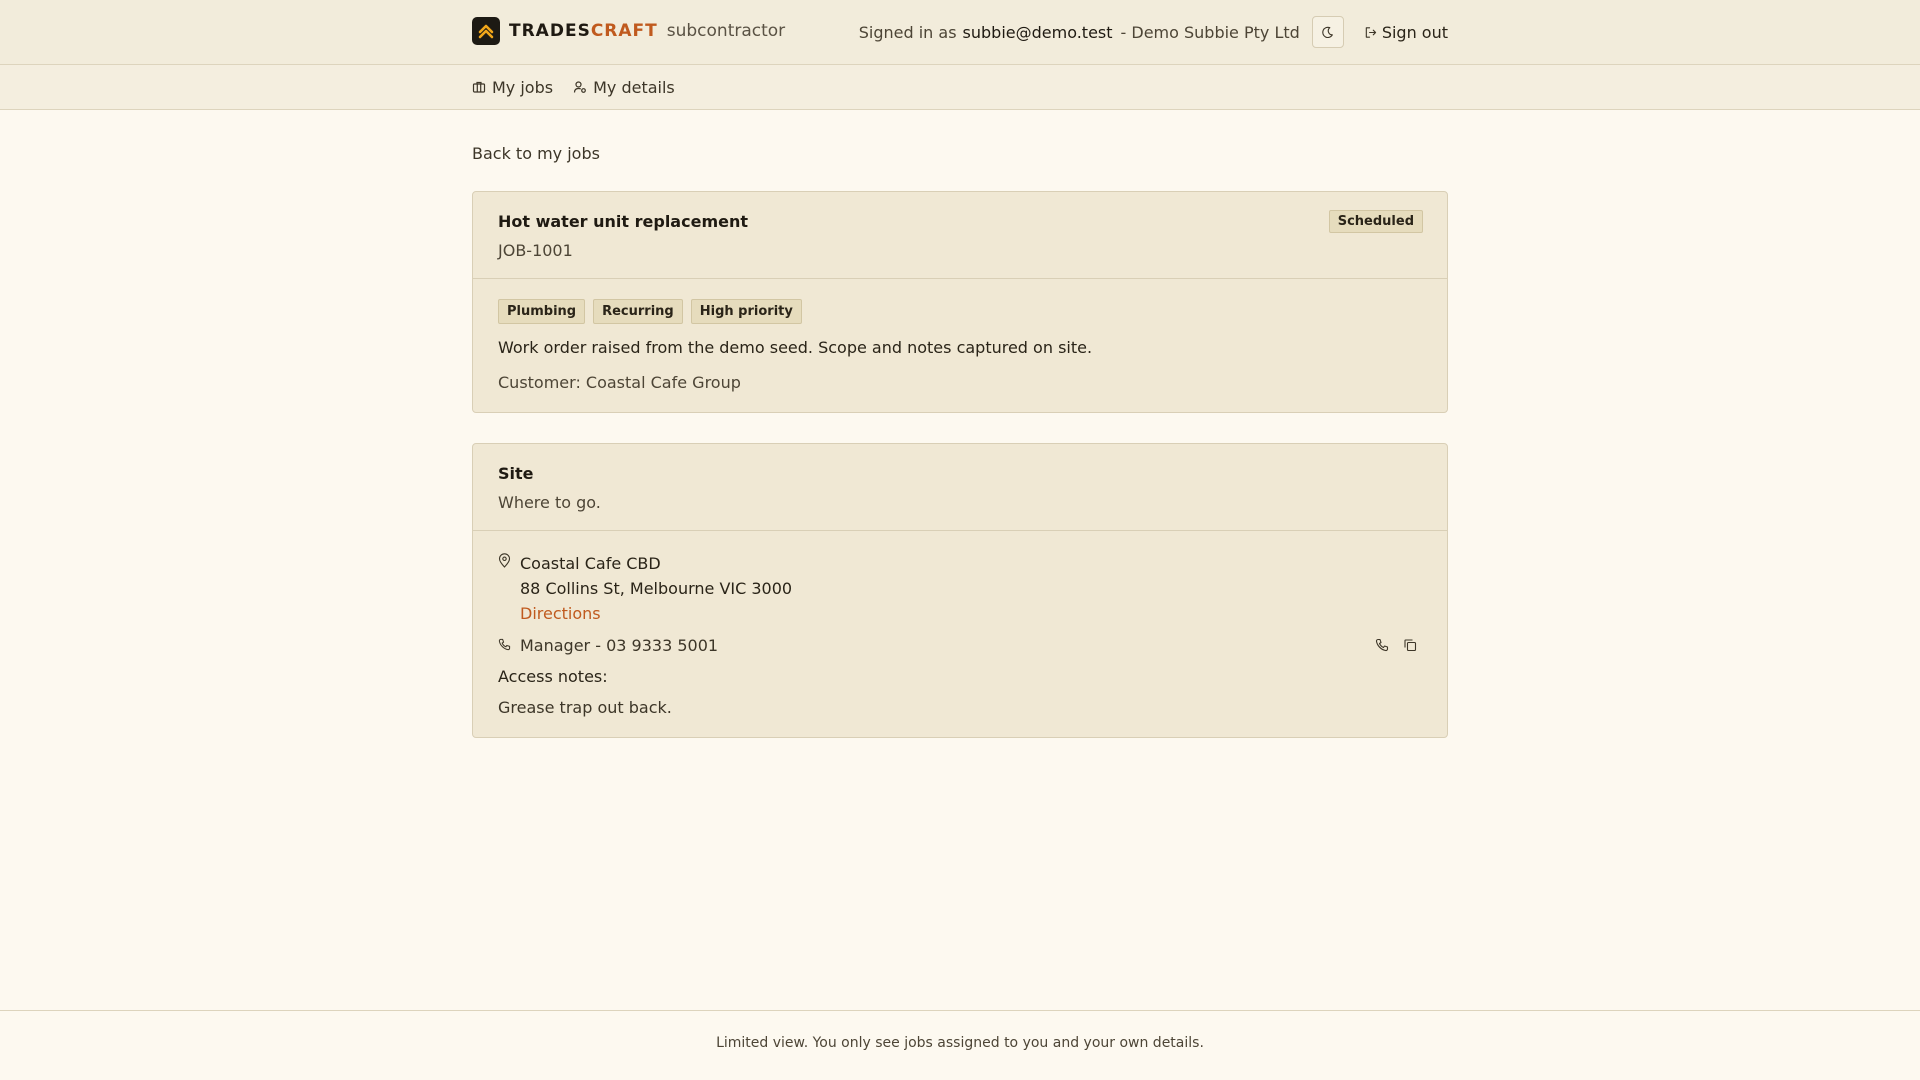 The height and width of the screenshot is (1080, 1920). I want to click on site-street-address: 88 Collins St, Melbourne VIC 3000, so click(656, 588).